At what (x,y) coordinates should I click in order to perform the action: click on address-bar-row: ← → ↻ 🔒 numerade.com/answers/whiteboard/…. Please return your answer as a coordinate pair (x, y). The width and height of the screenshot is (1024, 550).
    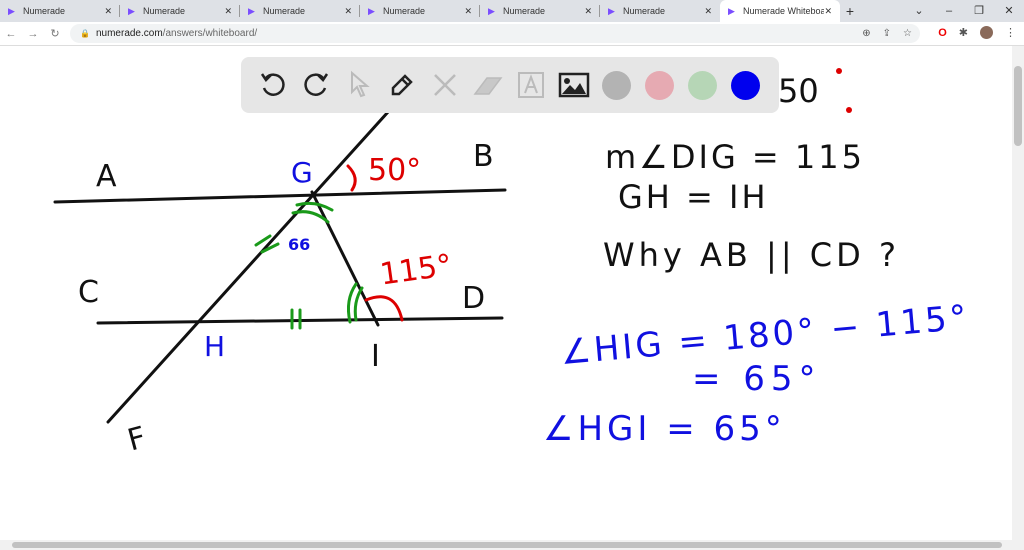
    Looking at the image, I should click on (512, 34).